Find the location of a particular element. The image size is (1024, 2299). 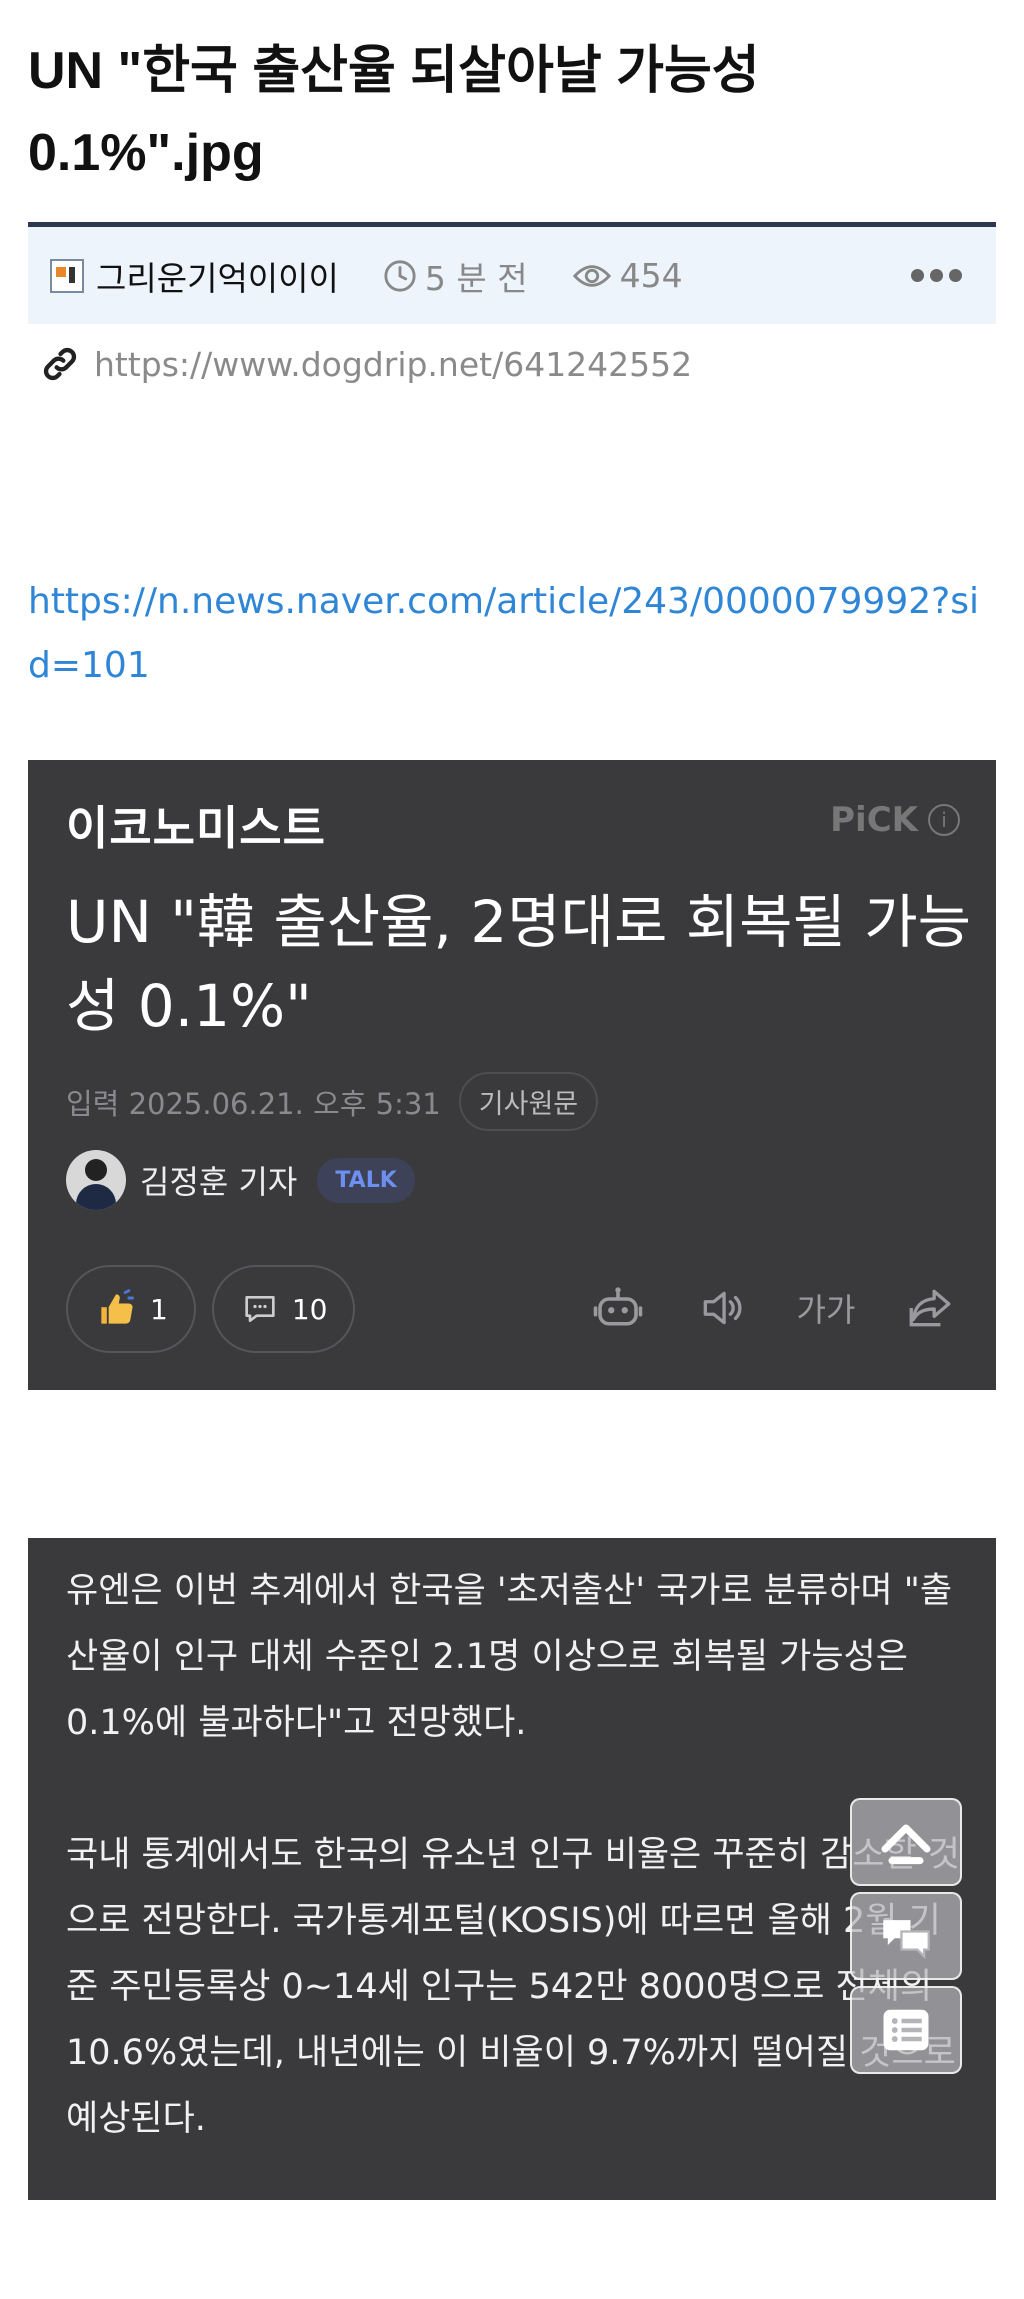

comment-count: 10 is located at coordinates (309, 1309).